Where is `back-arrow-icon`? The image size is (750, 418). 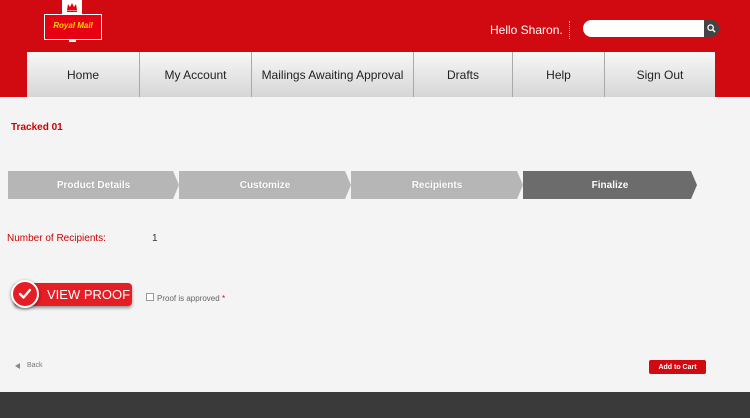
back-arrow-icon is located at coordinates (17, 365).